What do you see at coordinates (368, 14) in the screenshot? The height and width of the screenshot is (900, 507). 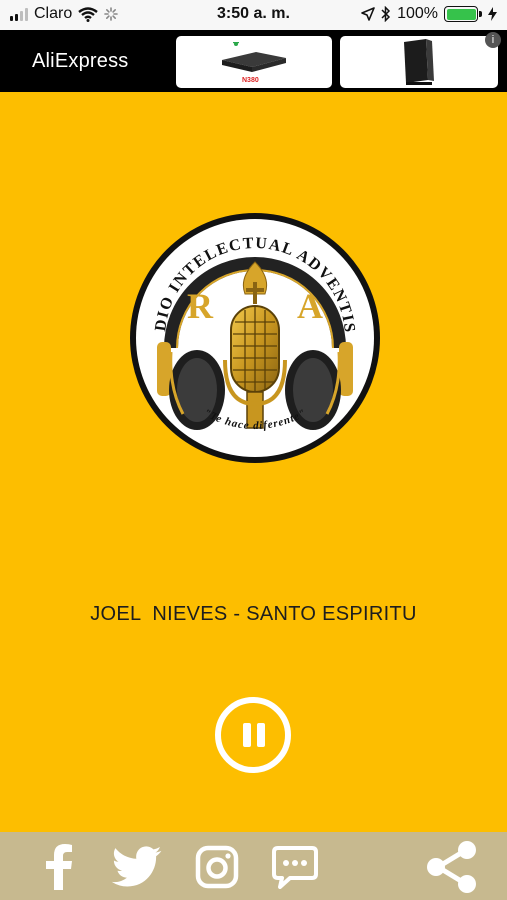 I see `location-icon` at bounding box center [368, 14].